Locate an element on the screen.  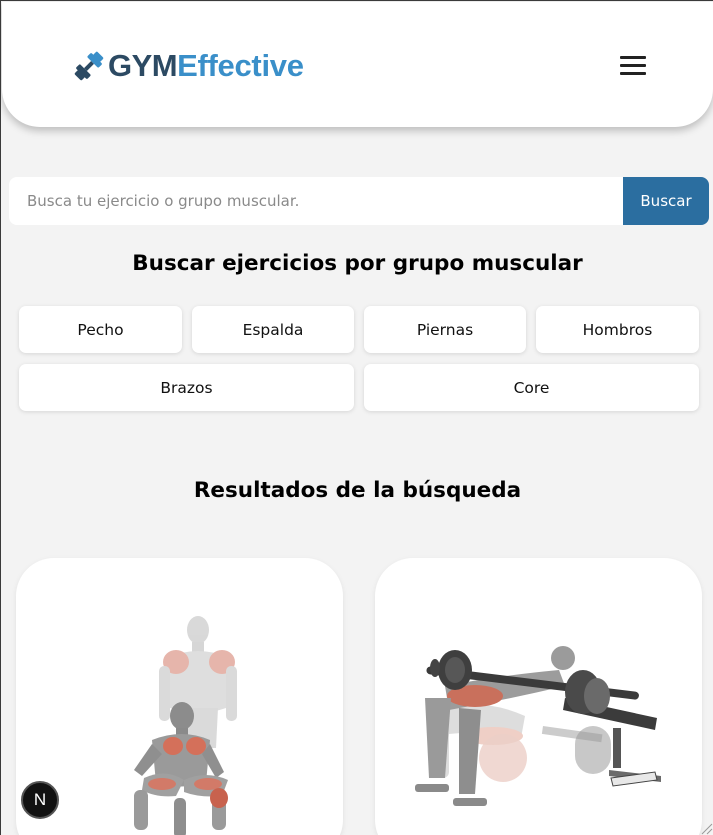
squat-exercise-illustration is located at coordinates (185, 725).